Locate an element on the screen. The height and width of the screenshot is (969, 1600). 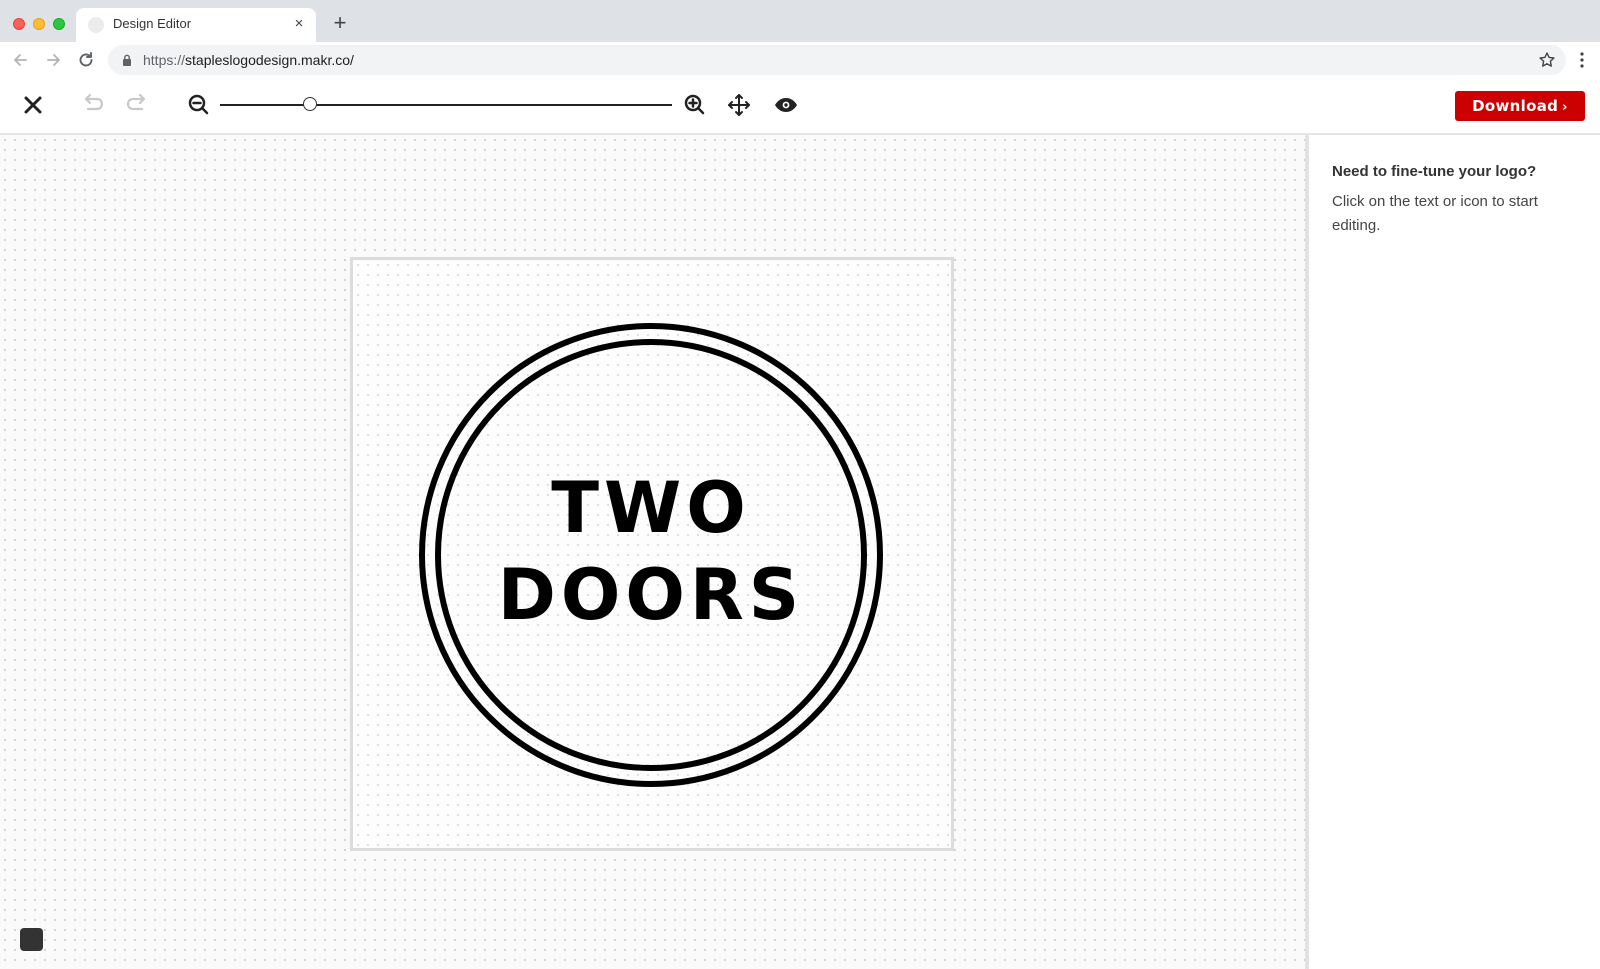
zoom-slider is located at coordinates (446, 104).